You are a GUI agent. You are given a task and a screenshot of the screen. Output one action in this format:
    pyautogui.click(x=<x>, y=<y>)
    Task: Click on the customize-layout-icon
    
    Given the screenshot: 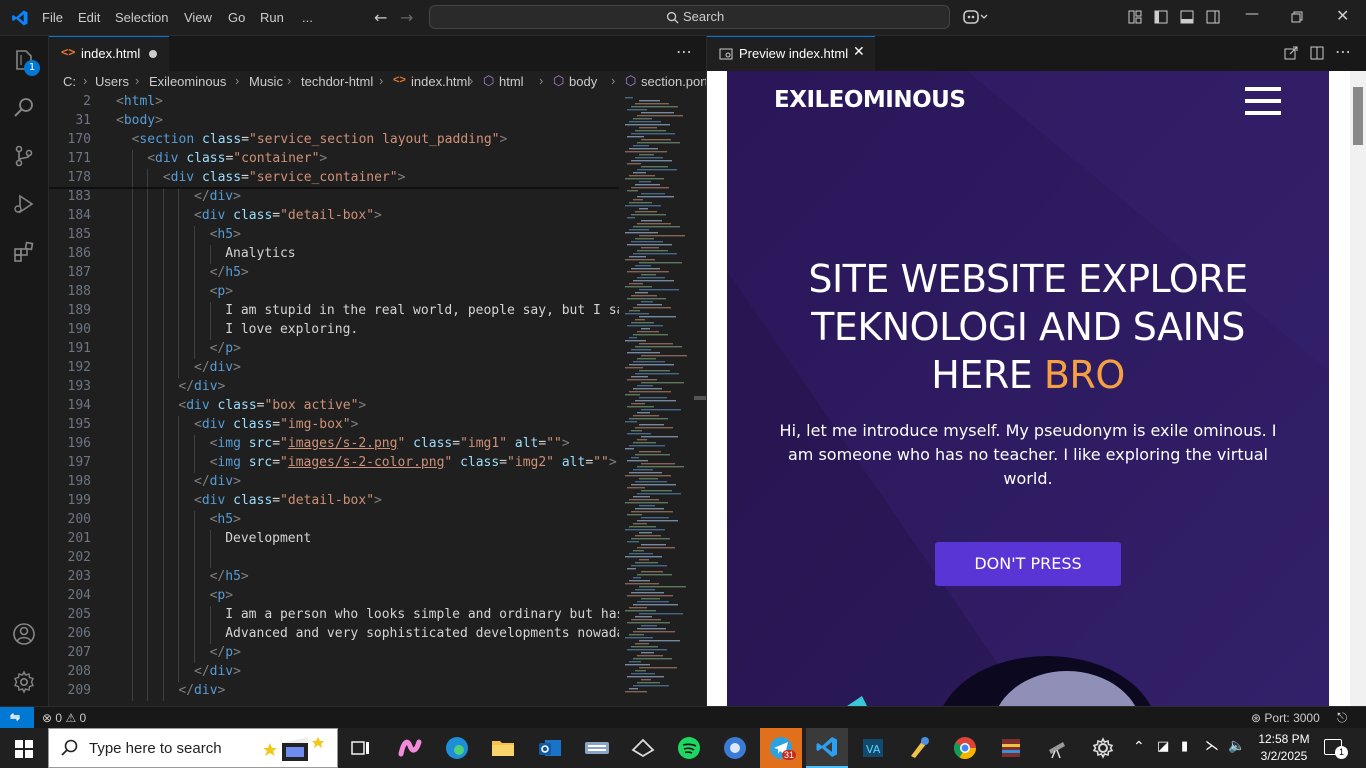 What is the action you would take?
    pyautogui.click(x=1135, y=17)
    